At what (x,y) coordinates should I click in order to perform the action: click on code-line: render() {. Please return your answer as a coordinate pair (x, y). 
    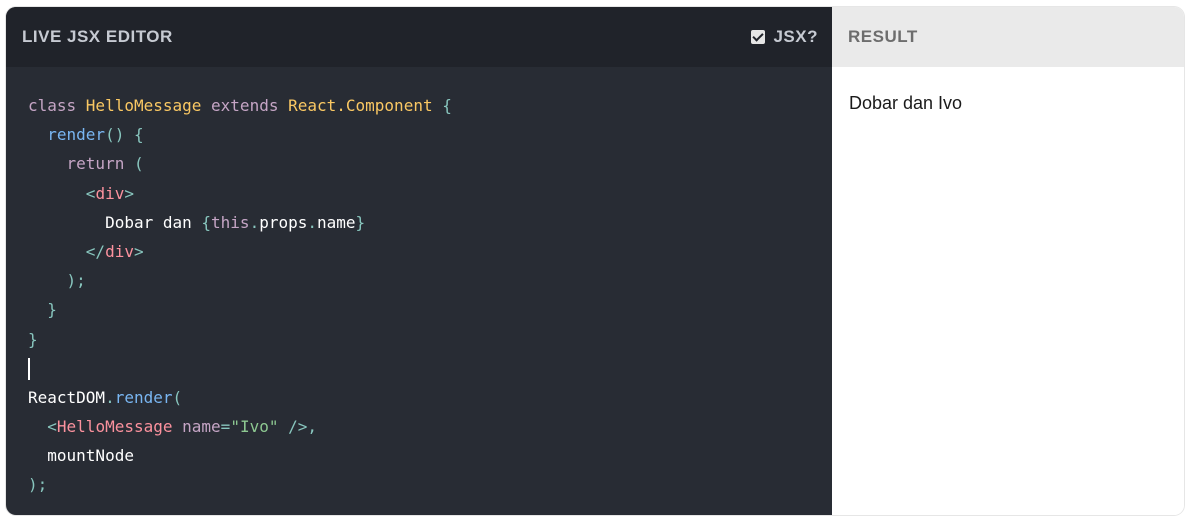
    Looking at the image, I should click on (430, 134).